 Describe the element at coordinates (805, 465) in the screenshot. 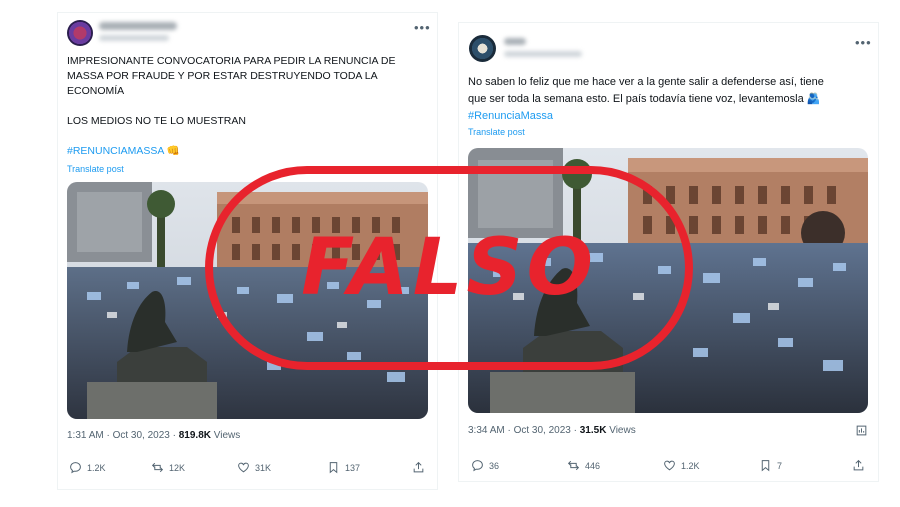

I see `bookmark-button: 7` at that location.